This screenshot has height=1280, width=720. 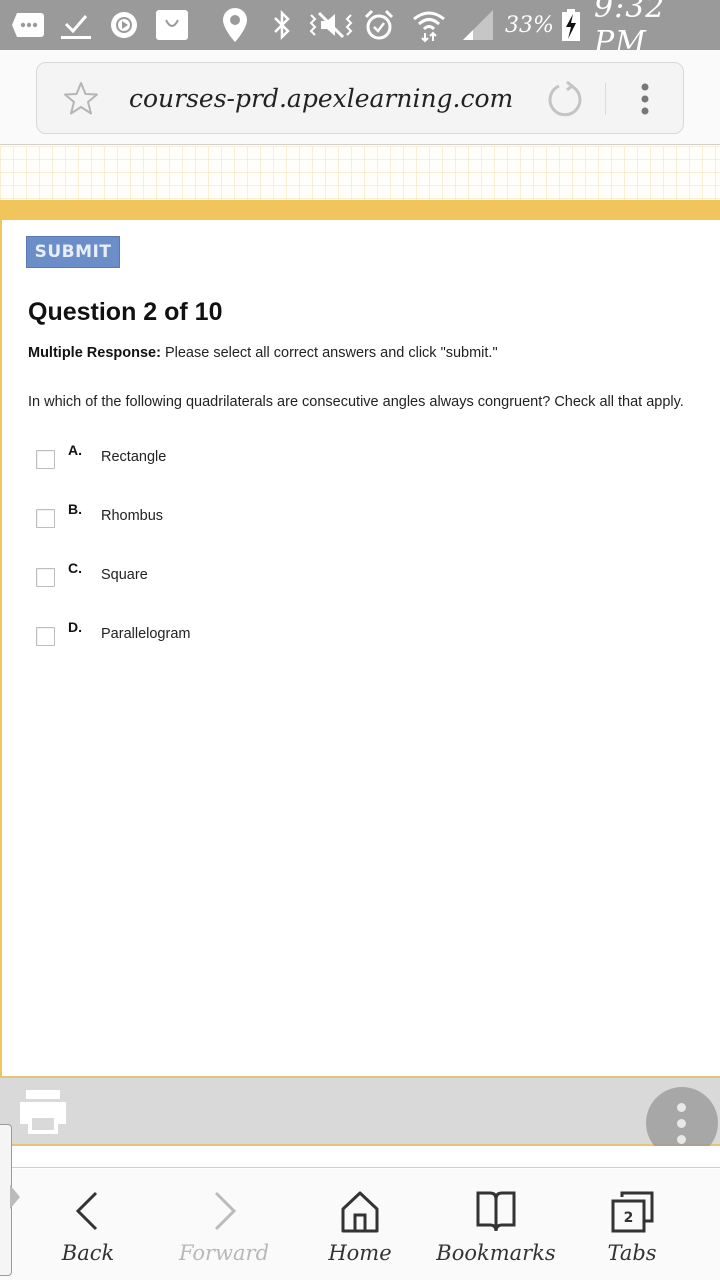 I want to click on header-grid-pattern, so click(x=360, y=173).